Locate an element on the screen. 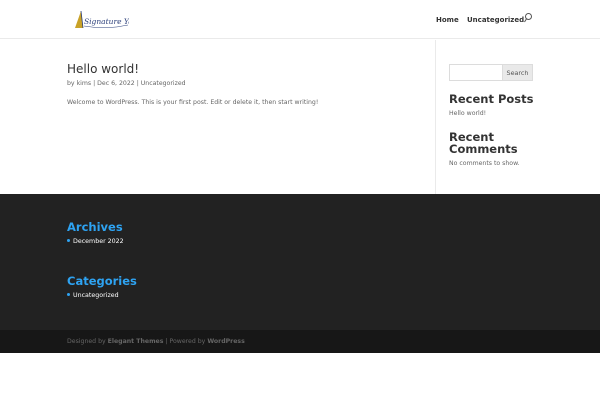  category-link: Uncategorized is located at coordinates (96, 295).